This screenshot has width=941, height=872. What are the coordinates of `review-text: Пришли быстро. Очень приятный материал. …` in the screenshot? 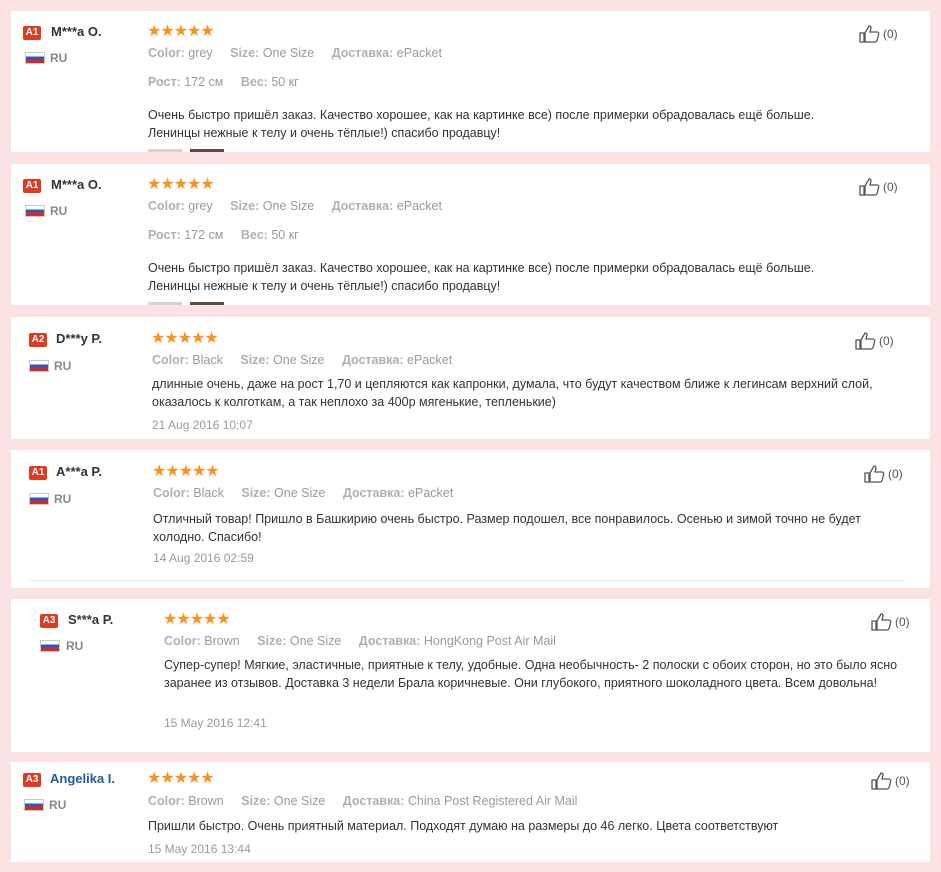 It's located at (463, 826).